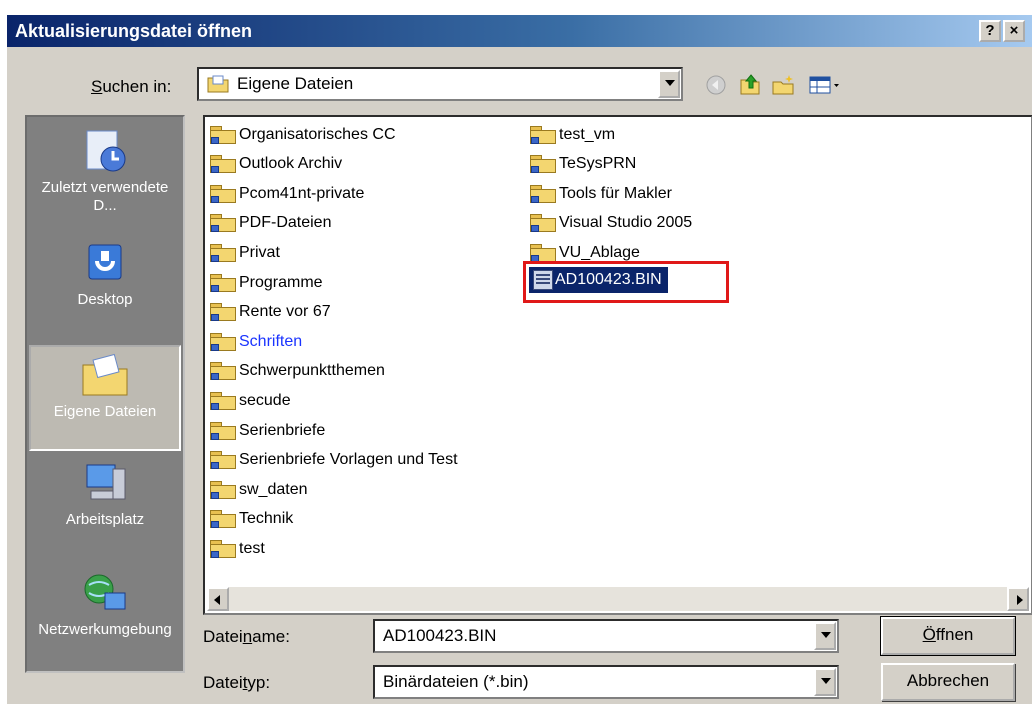 This screenshot has width=1032, height=712. I want to click on folder-label: Visual Studio 2005, so click(626, 223).